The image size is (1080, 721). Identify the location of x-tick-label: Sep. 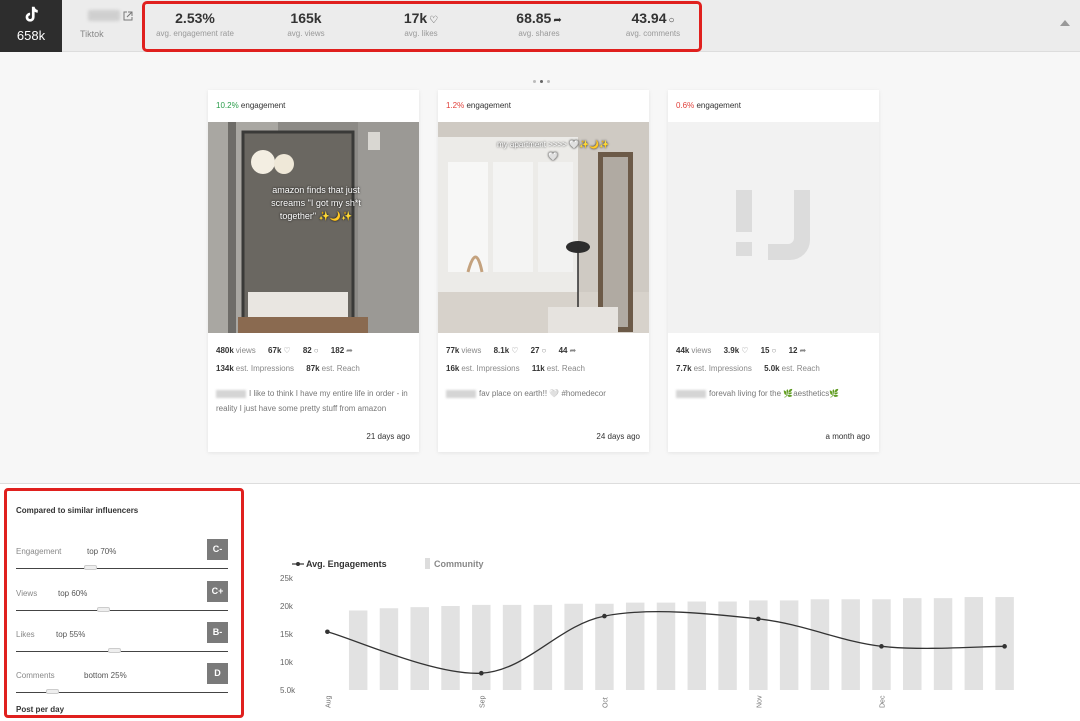
(482, 701).